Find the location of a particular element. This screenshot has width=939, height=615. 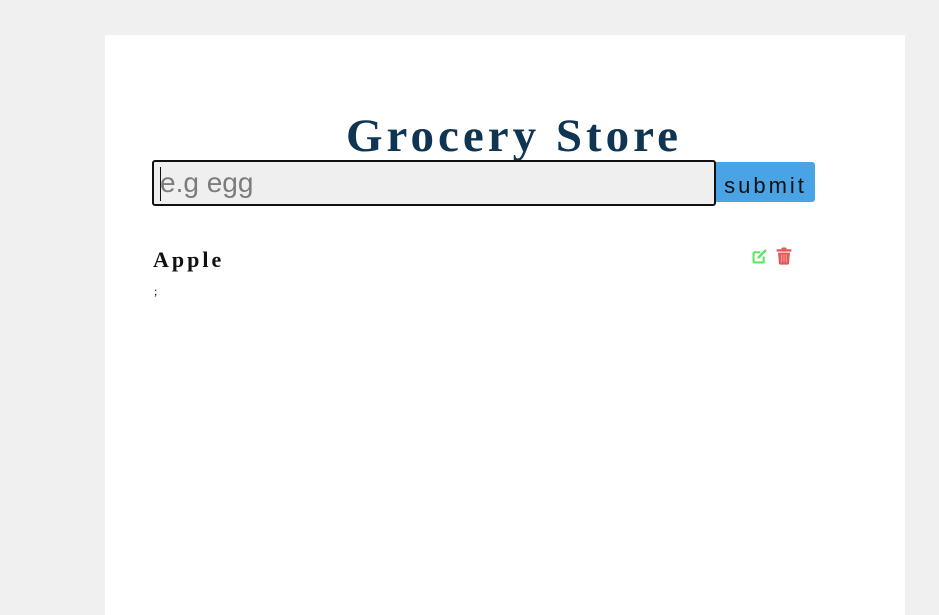

trash-icon is located at coordinates (785, 256).